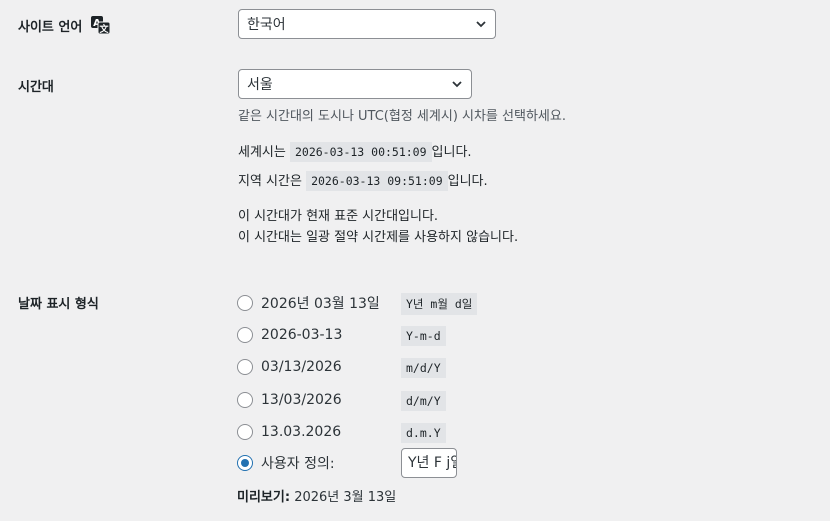 This screenshot has height=521, width=830. Describe the element at coordinates (345, 497) in the screenshot. I see `preview-value: 2026년 3월 13일` at that location.